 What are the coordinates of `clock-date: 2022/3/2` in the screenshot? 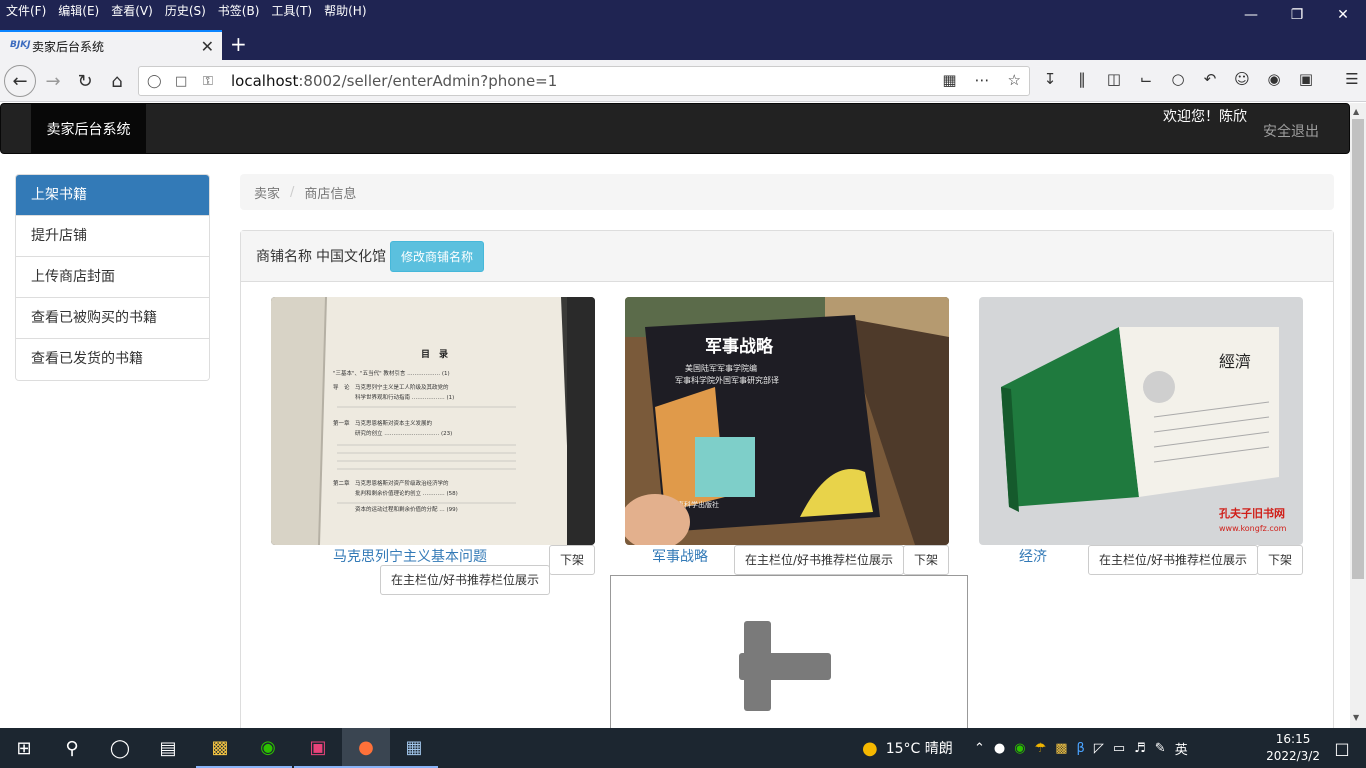 It's located at (1293, 756).